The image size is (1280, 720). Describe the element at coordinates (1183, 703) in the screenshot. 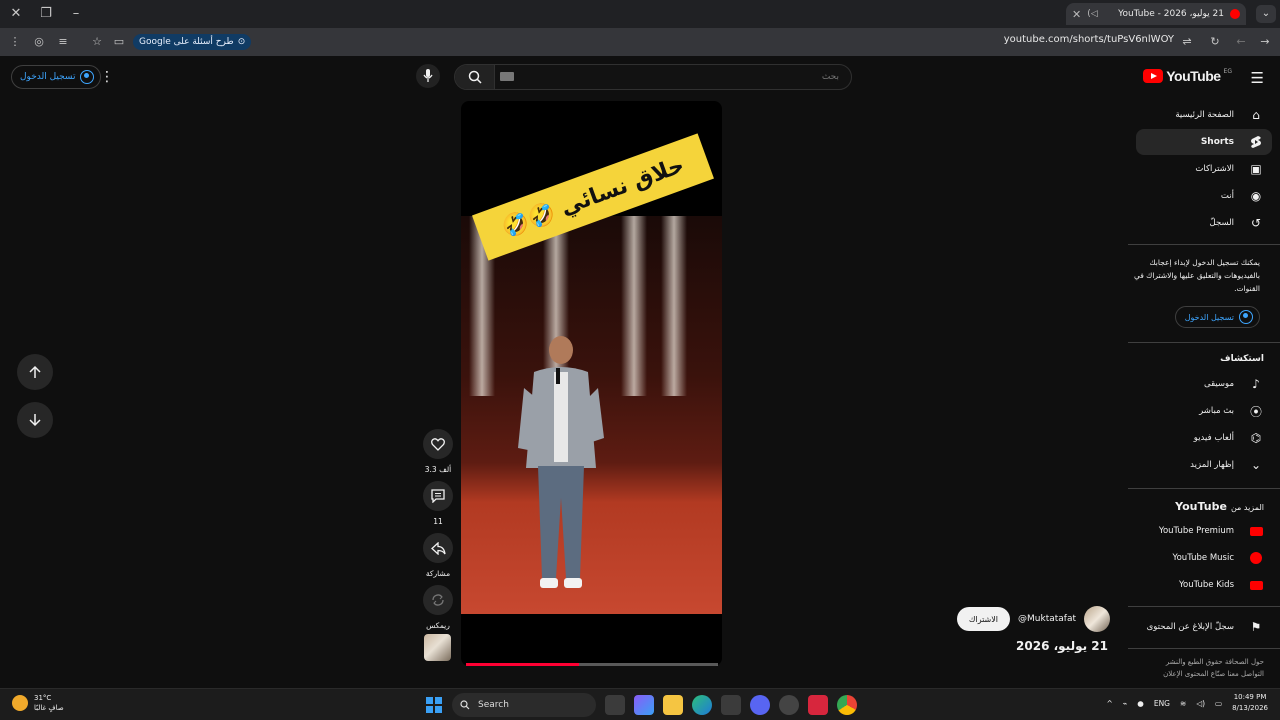

I see `wifi-icon: ≋` at that location.